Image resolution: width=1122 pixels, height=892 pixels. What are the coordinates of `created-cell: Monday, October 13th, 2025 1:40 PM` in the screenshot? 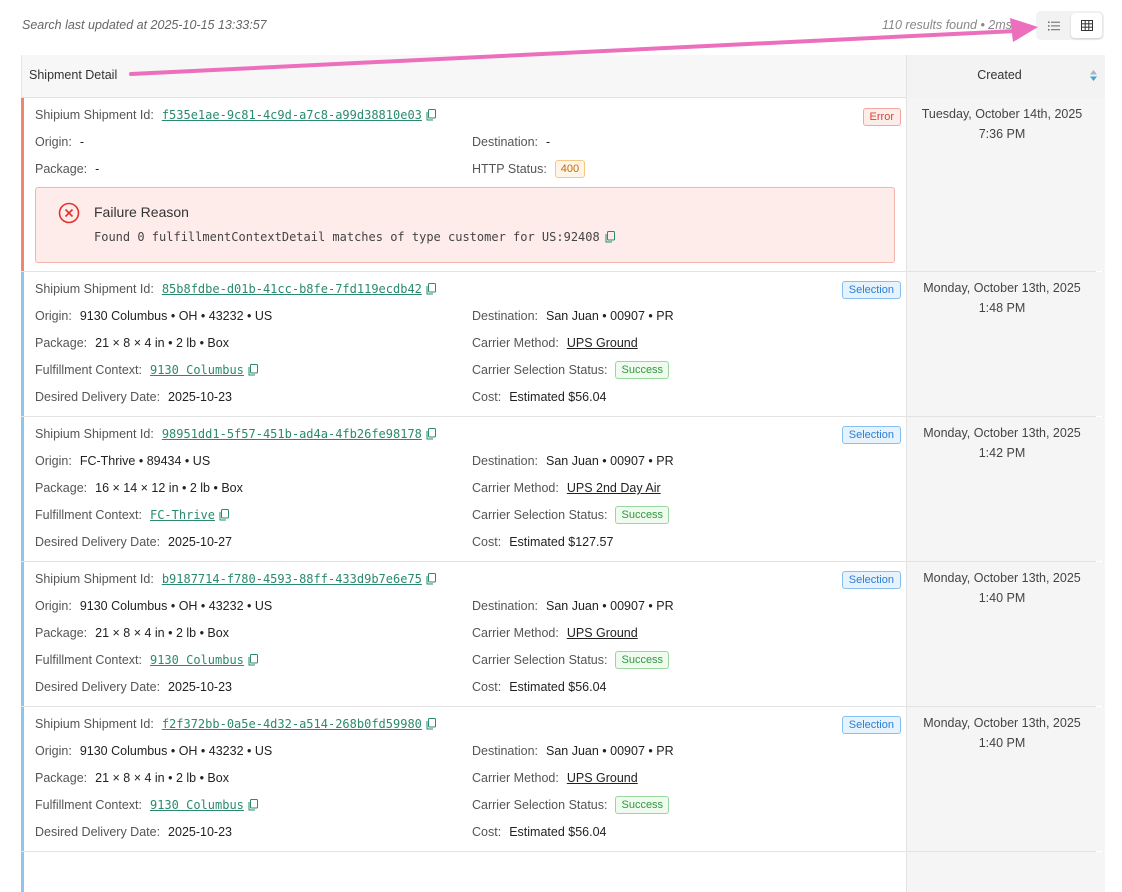 It's located at (1005, 779).